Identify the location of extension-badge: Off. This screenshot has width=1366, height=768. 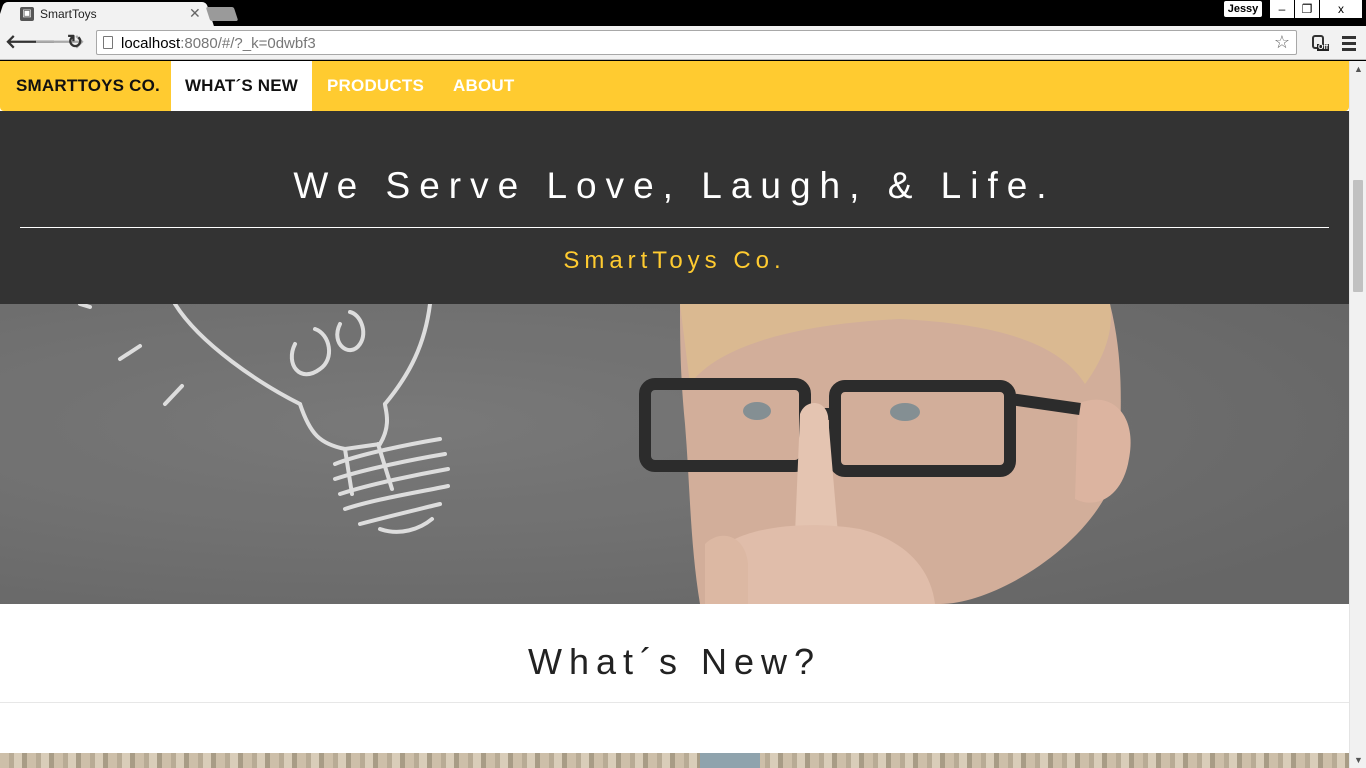
(1323, 47).